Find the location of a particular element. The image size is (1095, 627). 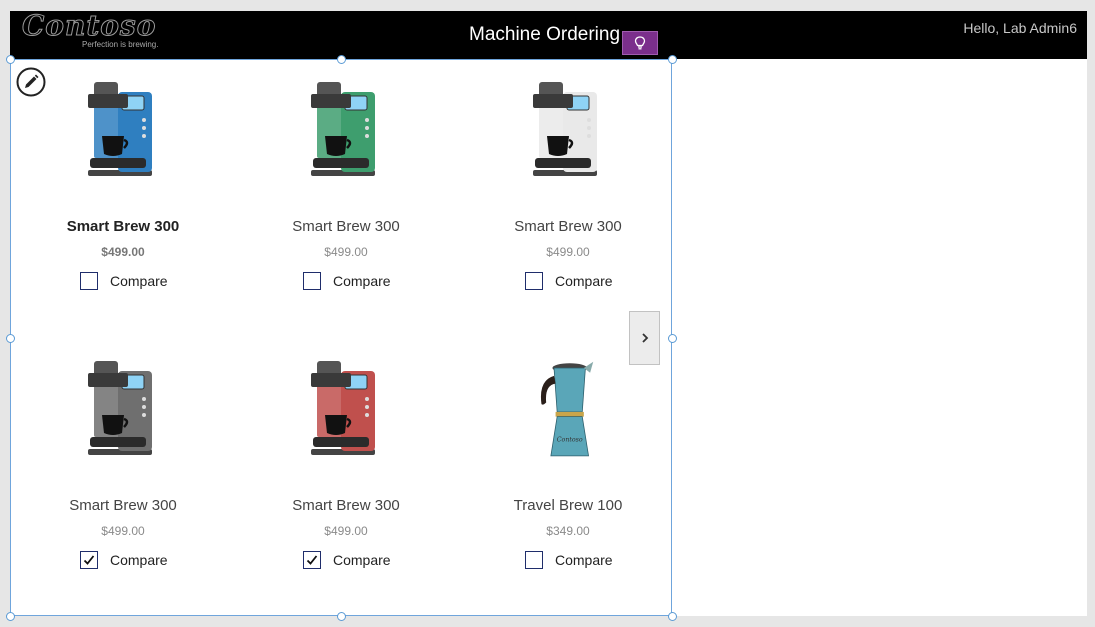

lightbulb-icon is located at coordinates (640, 43).